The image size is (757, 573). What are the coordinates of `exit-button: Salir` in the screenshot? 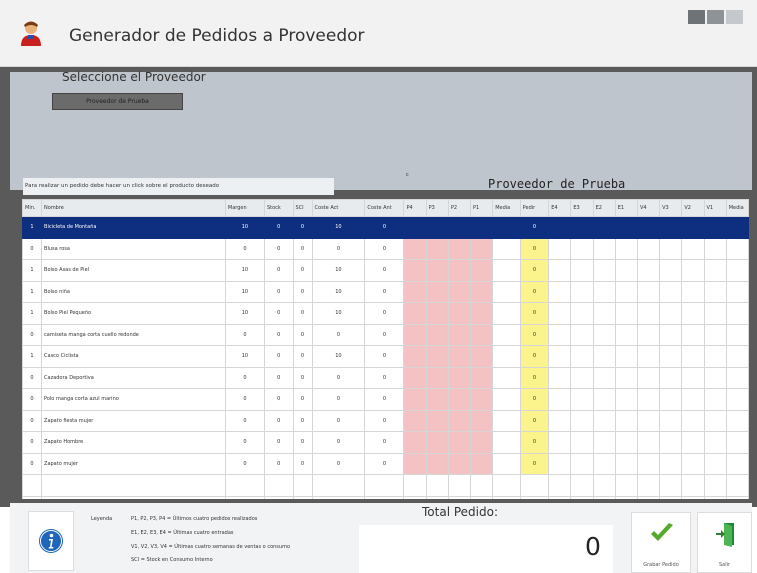 It's located at (724, 542).